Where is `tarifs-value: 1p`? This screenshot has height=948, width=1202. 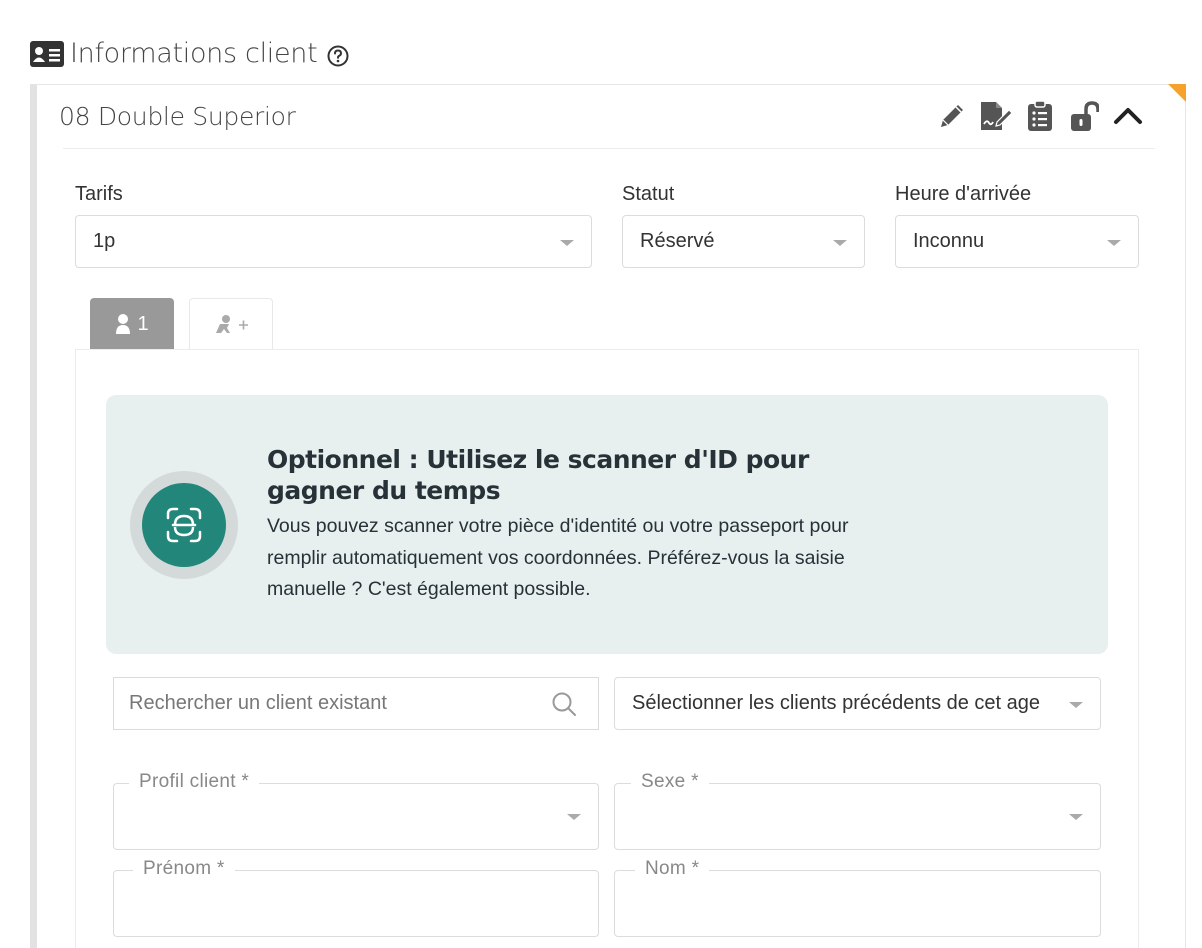 tarifs-value: 1p is located at coordinates (104, 241).